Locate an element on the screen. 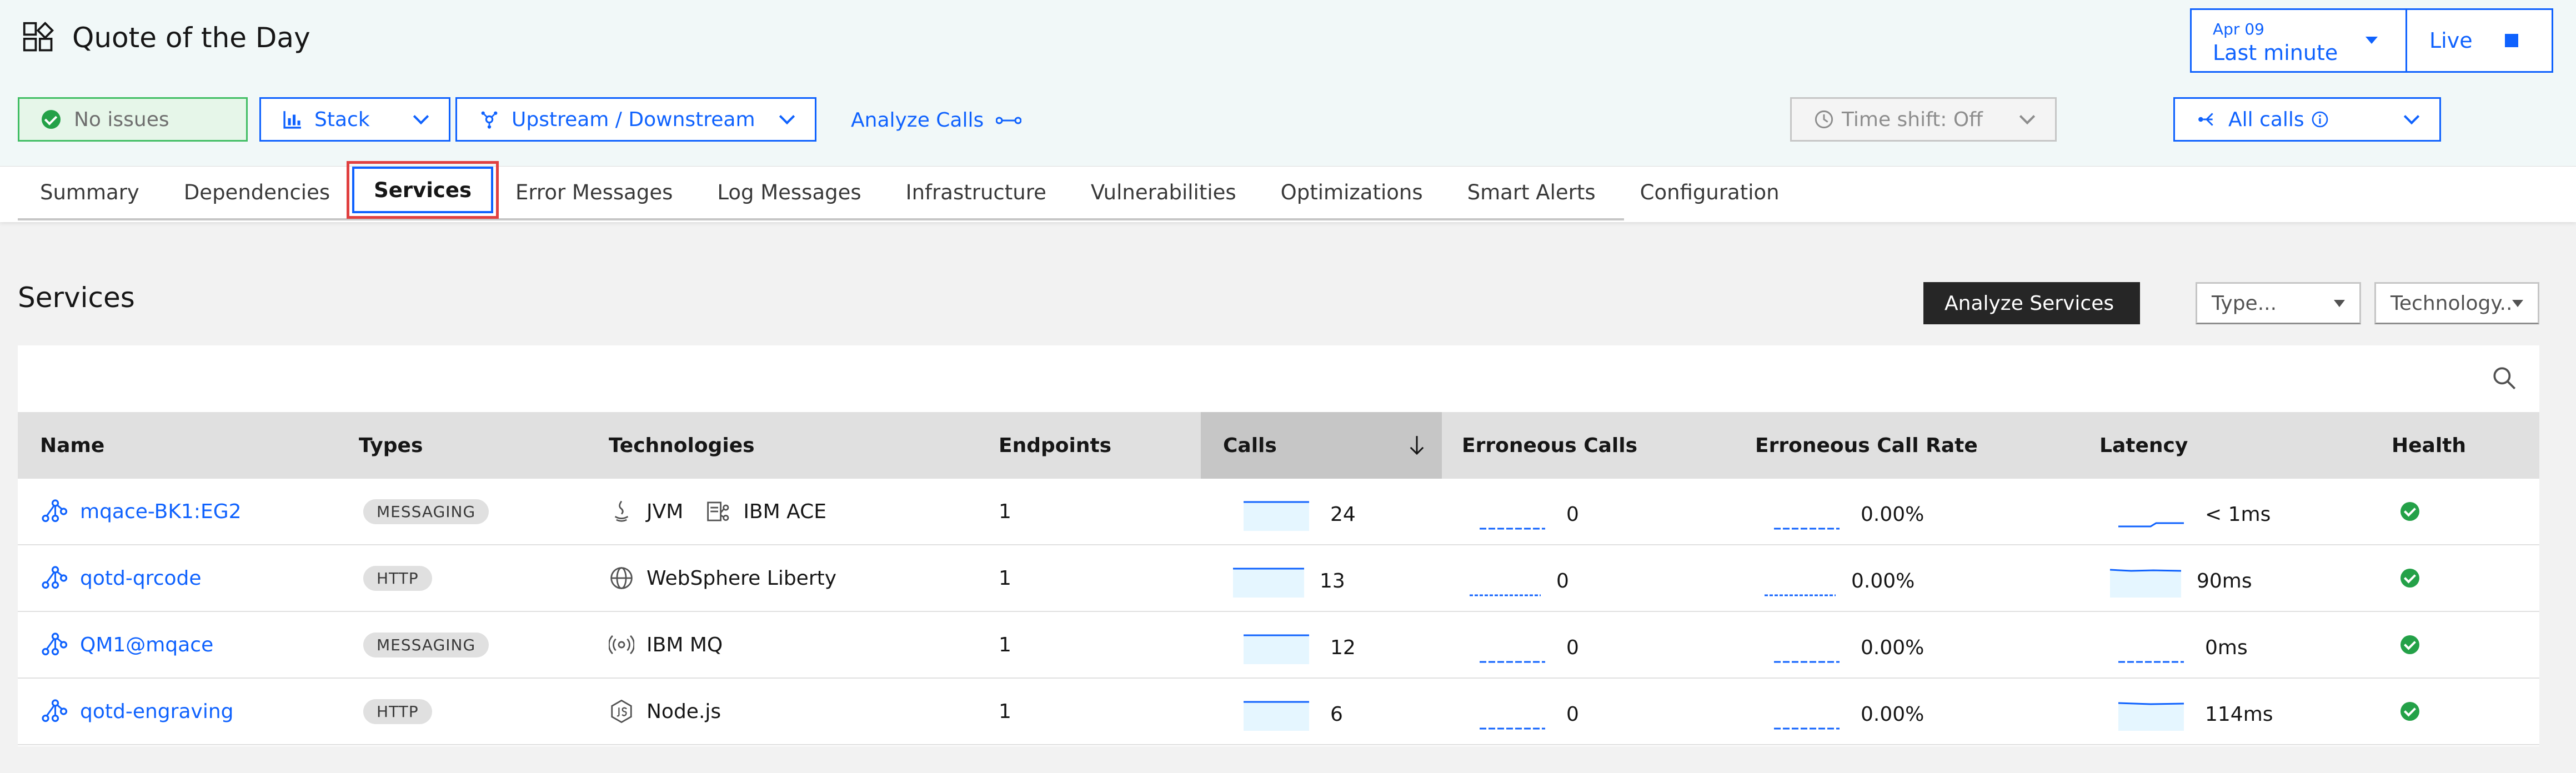 Image resolution: width=2576 pixels, height=773 pixels. search-icon is located at coordinates (2504, 378).